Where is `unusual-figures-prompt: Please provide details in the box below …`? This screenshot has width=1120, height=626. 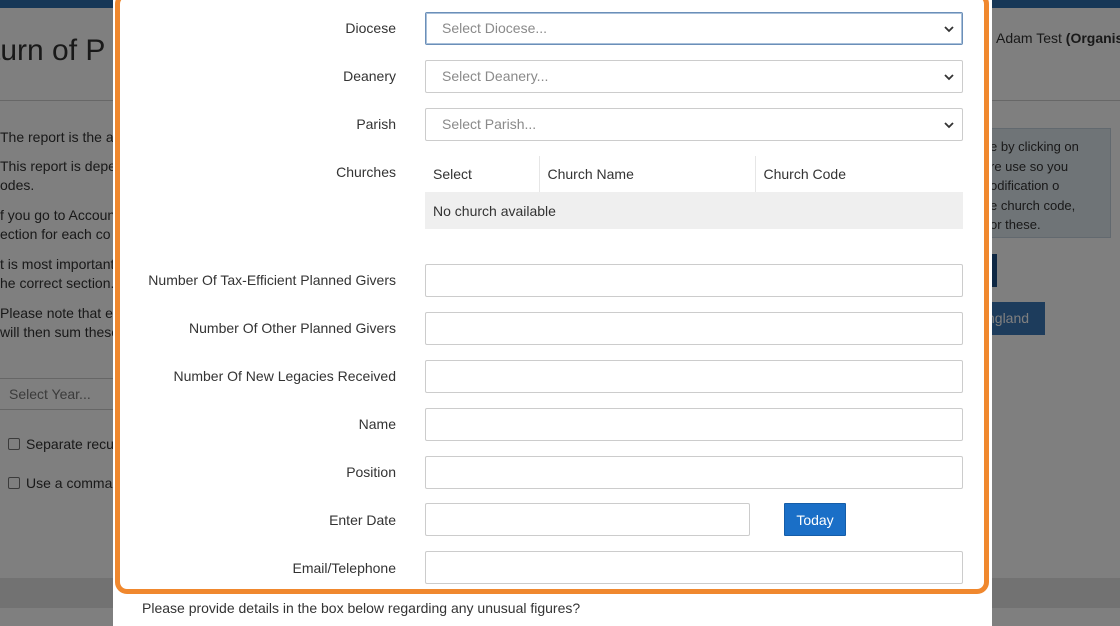
unusual-figures-prompt: Please provide details in the box below … is located at coordinates (361, 608).